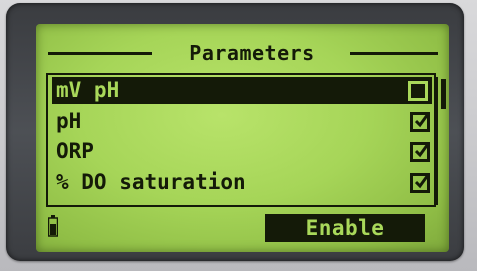  What do you see at coordinates (88, 90) in the screenshot?
I see `list-item-label: mV pH` at bounding box center [88, 90].